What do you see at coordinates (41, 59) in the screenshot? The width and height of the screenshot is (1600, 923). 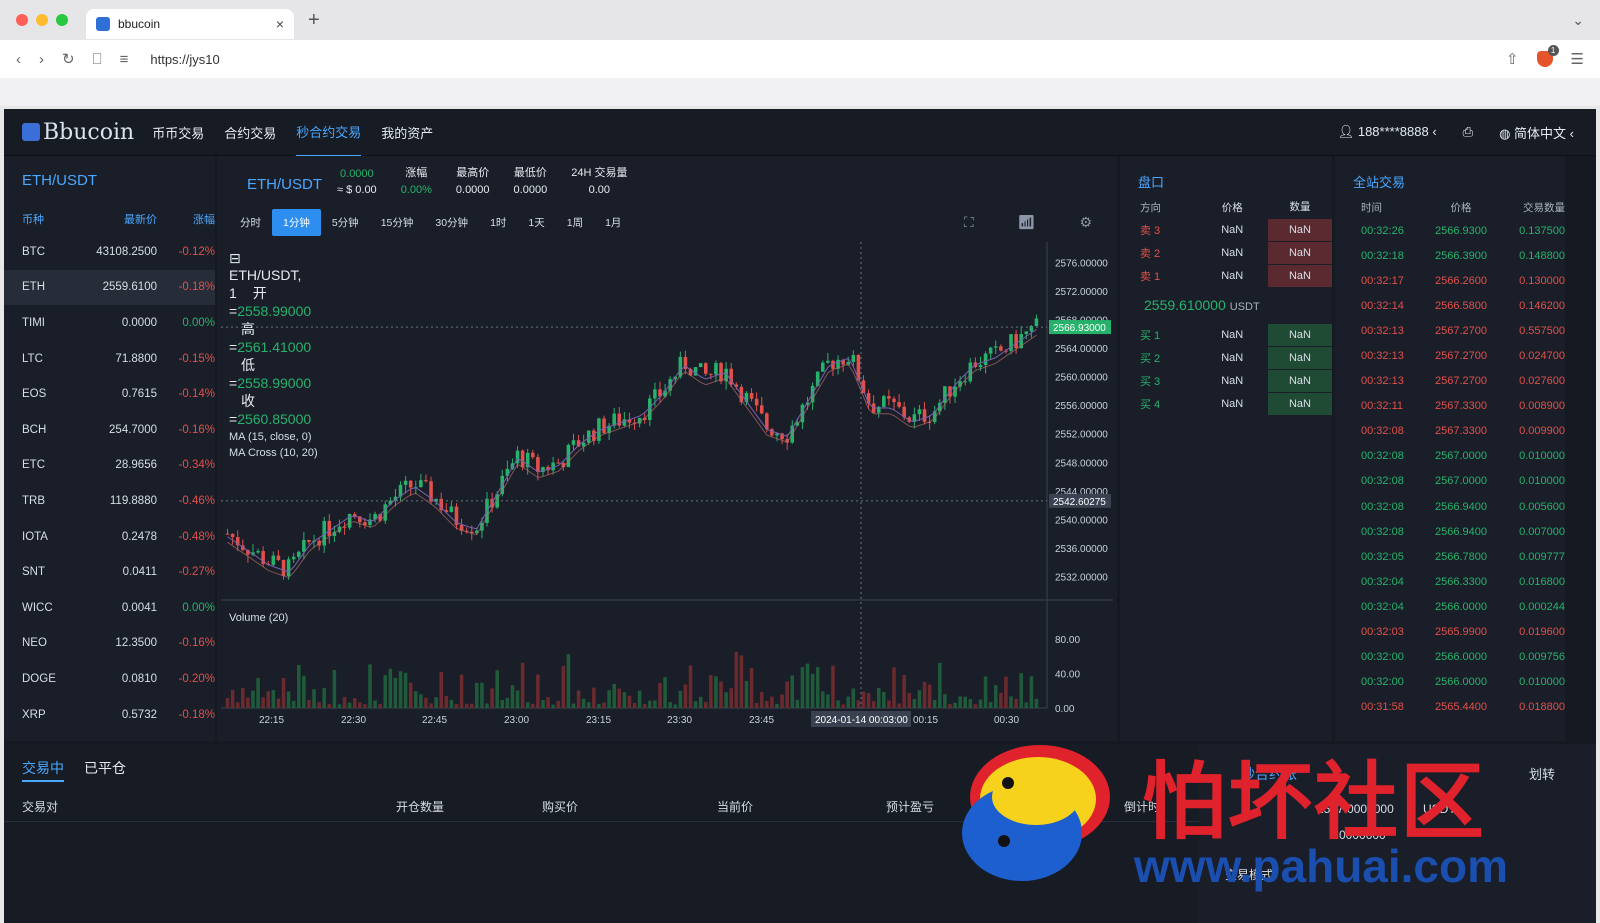 I see `forward-icon: ›` at bounding box center [41, 59].